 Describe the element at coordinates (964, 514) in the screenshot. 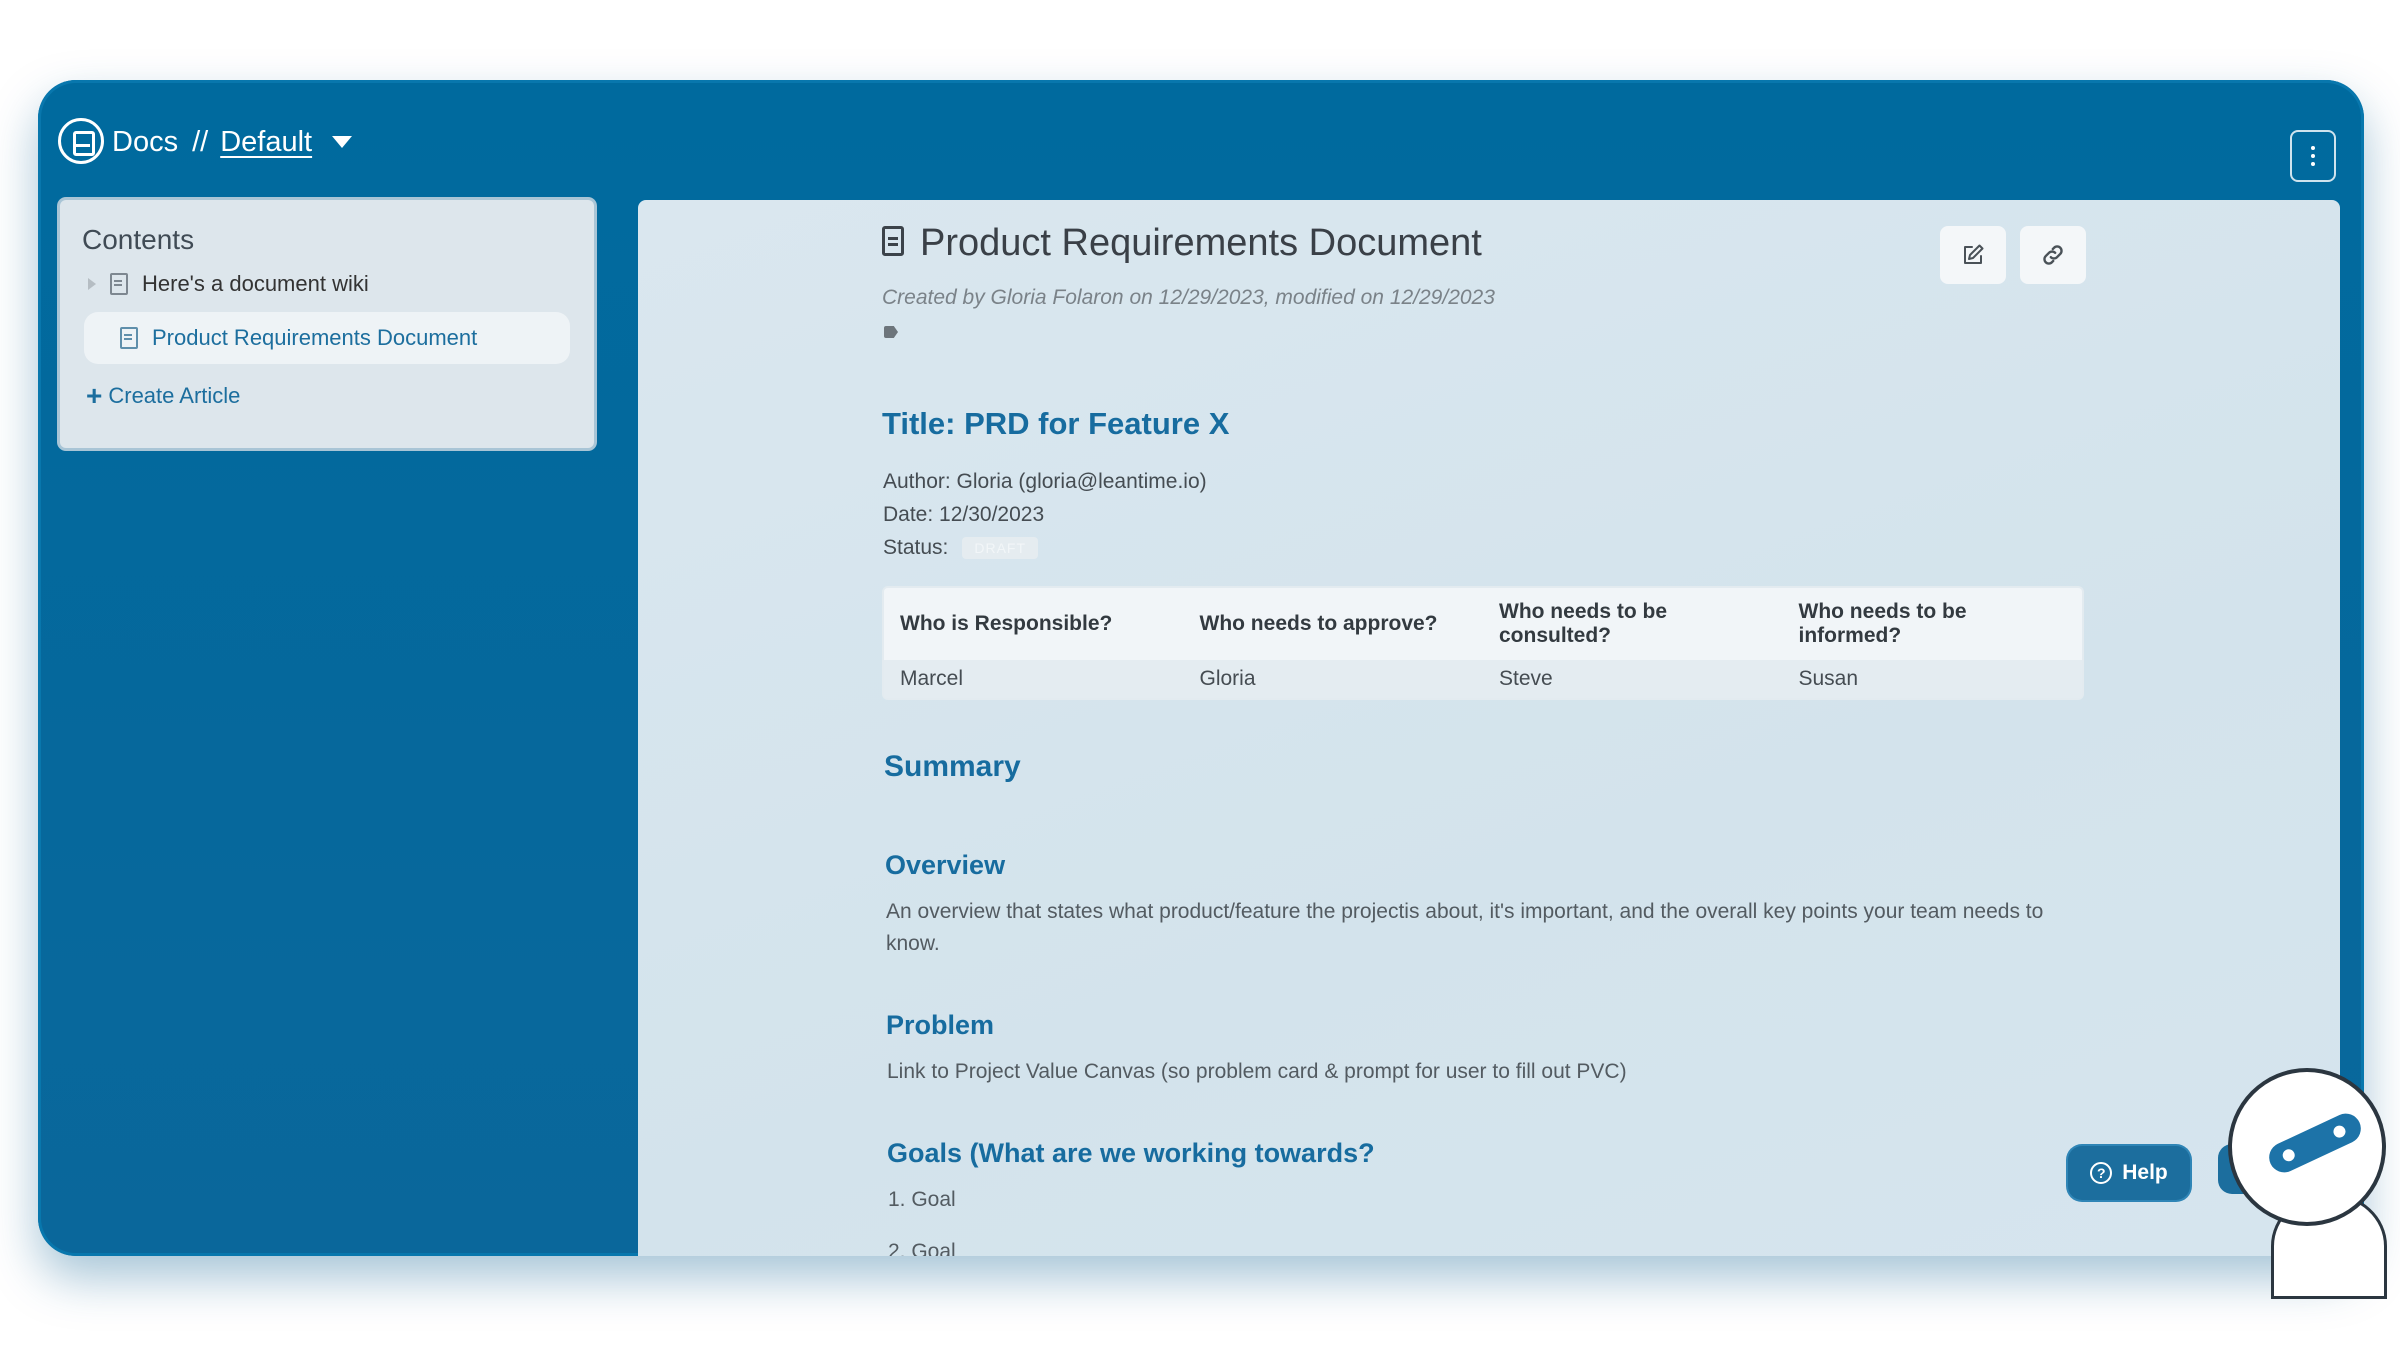

I see `date-line: Date: 12/30/2023` at that location.